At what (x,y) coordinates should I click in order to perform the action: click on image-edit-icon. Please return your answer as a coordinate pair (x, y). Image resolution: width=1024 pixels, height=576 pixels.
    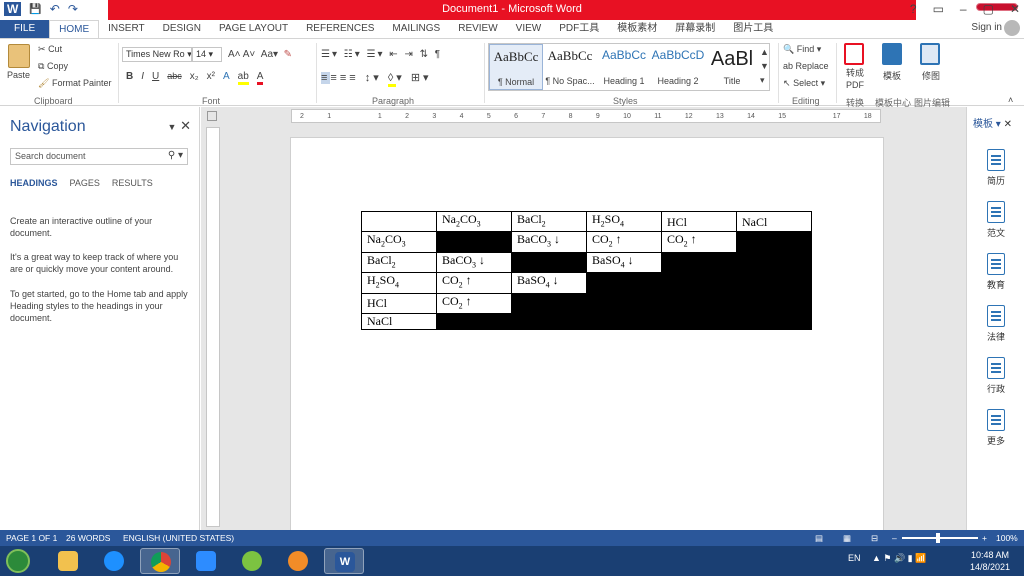
    Looking at the image, I should click on (930, 54).